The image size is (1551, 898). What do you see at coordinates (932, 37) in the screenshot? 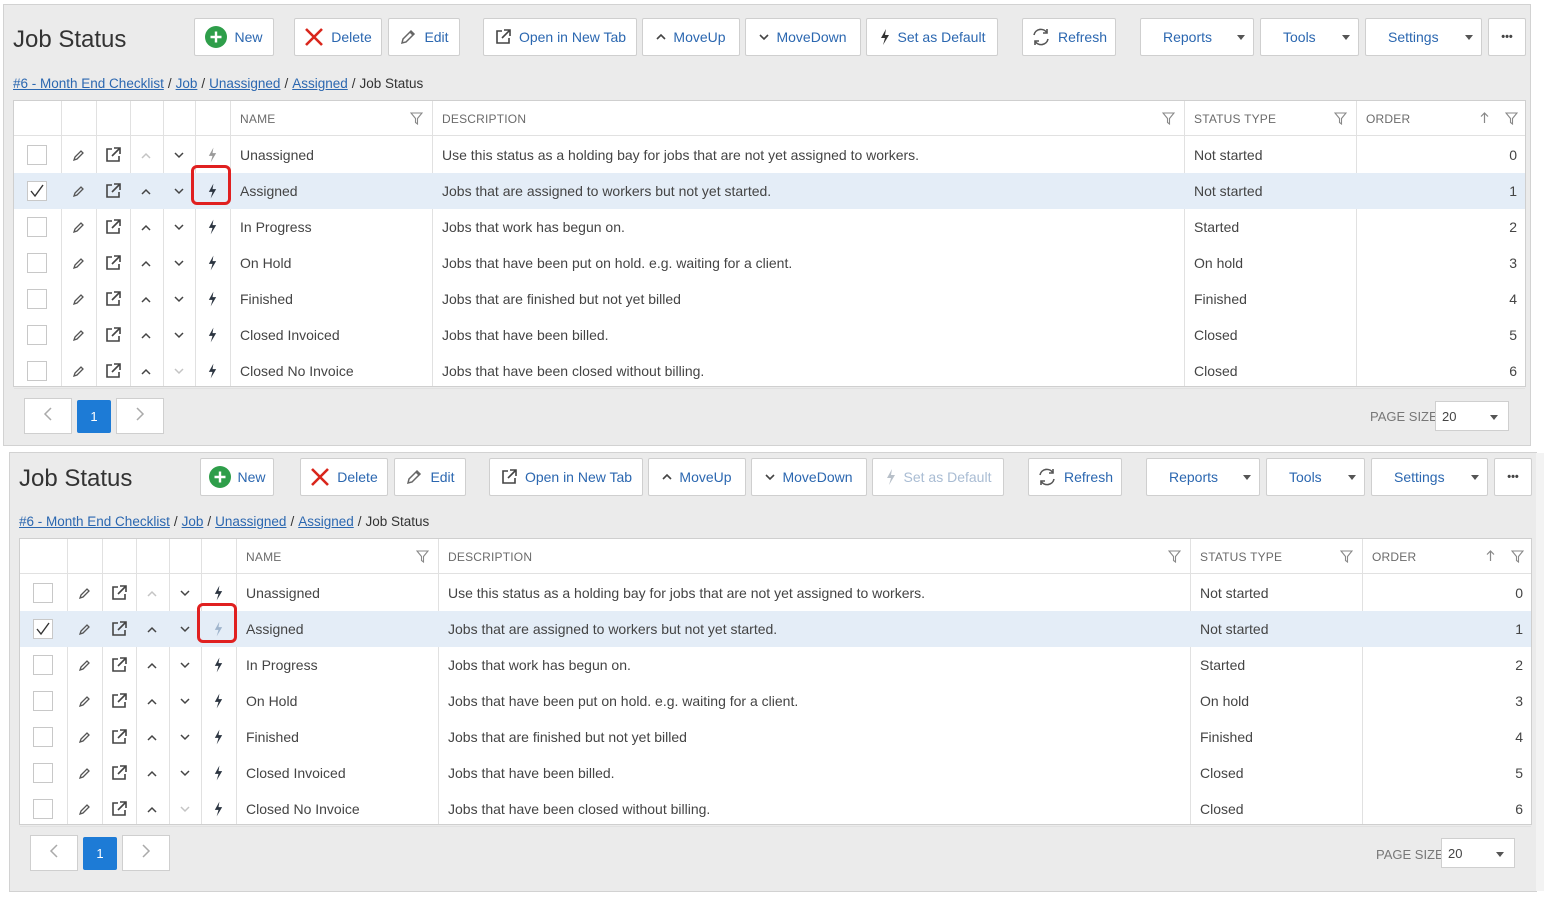
I see `set-default-button: Set as Default` at bounding box center [932, 37].